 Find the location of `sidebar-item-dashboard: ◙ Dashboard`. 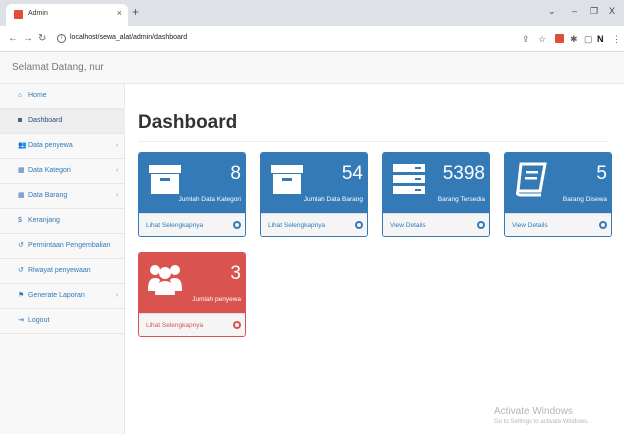

sidebar-item-dashboard: ◙ Dashboard is located at coordinates (62, 121).